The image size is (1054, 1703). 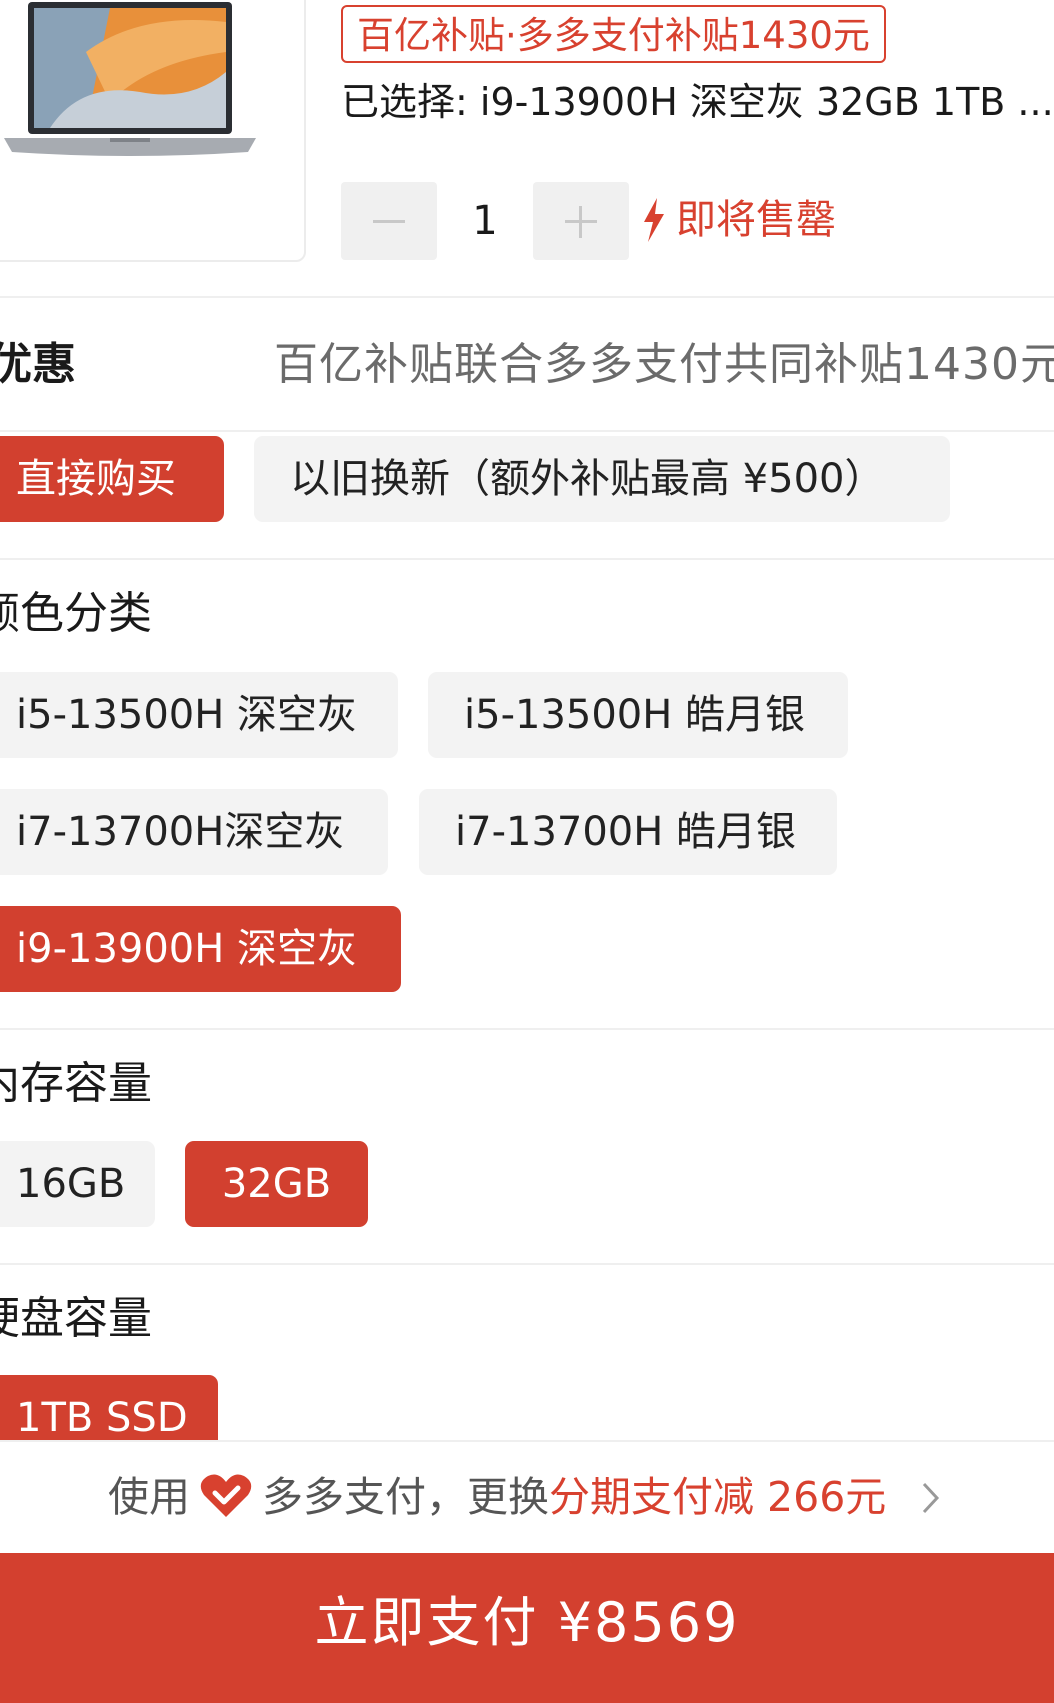 I want to click on laptop-product-image, so click(x=130, y=79).